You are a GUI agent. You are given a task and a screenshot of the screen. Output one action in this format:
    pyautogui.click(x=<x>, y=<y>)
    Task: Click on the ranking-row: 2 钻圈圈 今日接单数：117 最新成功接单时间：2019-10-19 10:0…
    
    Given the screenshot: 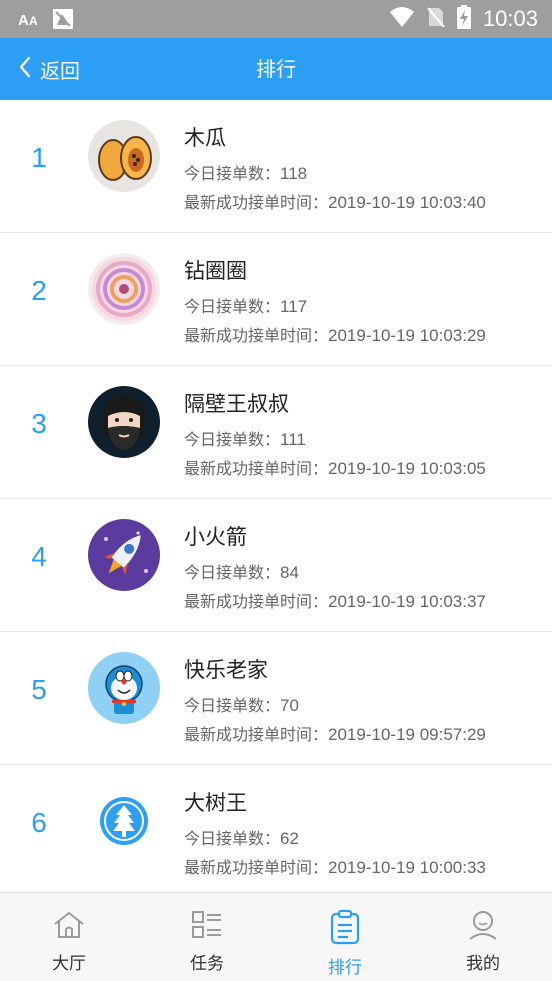 What is the action you would take?
    pyautogui.click(x=276, y=299)
    